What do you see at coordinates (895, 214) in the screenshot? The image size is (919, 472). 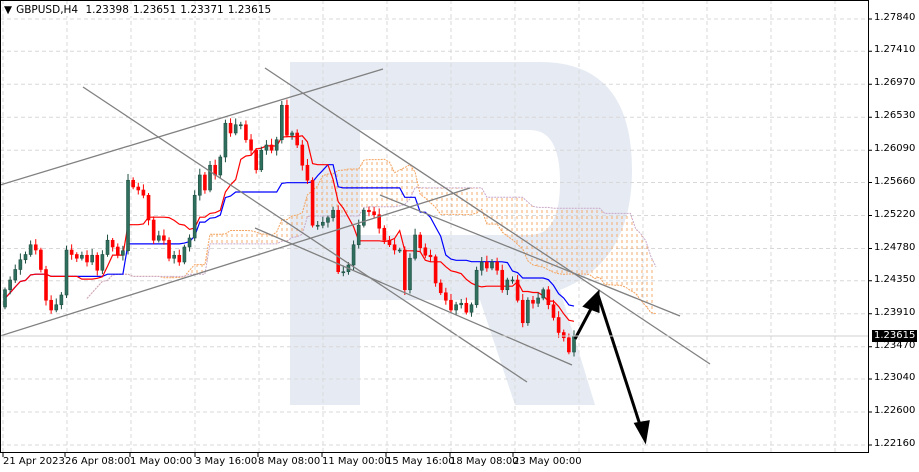 I see `price-tick-label: 1.25220` at bounding box center [895, 214].